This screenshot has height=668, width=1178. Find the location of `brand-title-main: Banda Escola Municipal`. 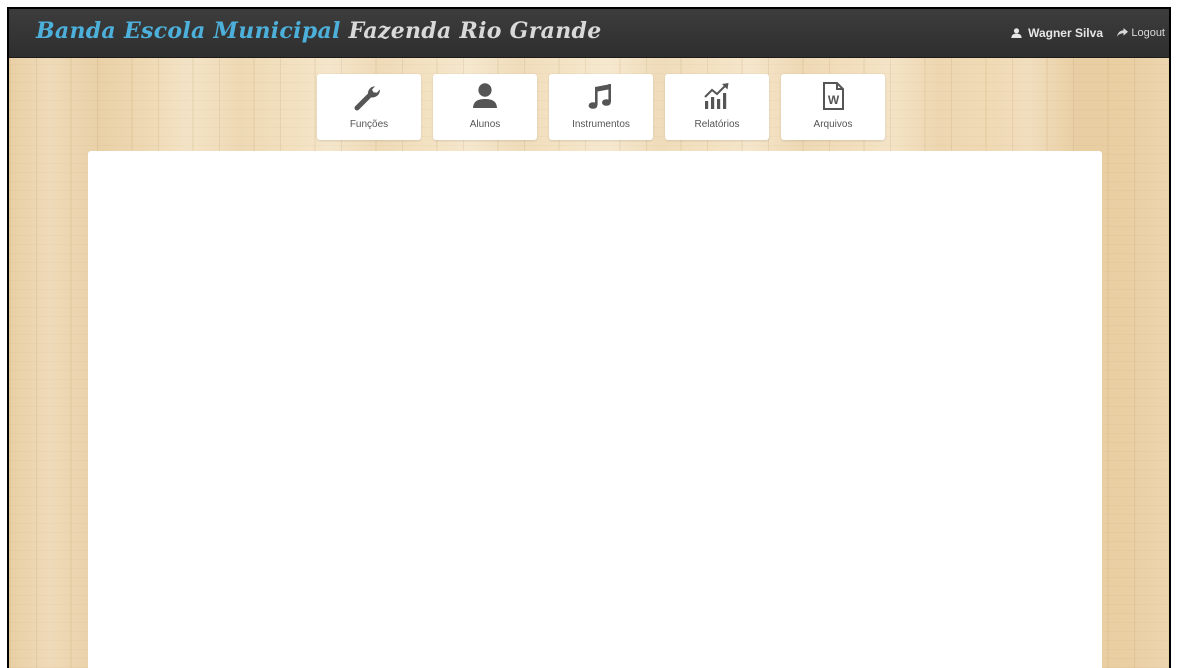

brand-title-main: Banda Escola Municipal is located at coordinates (188, 31).